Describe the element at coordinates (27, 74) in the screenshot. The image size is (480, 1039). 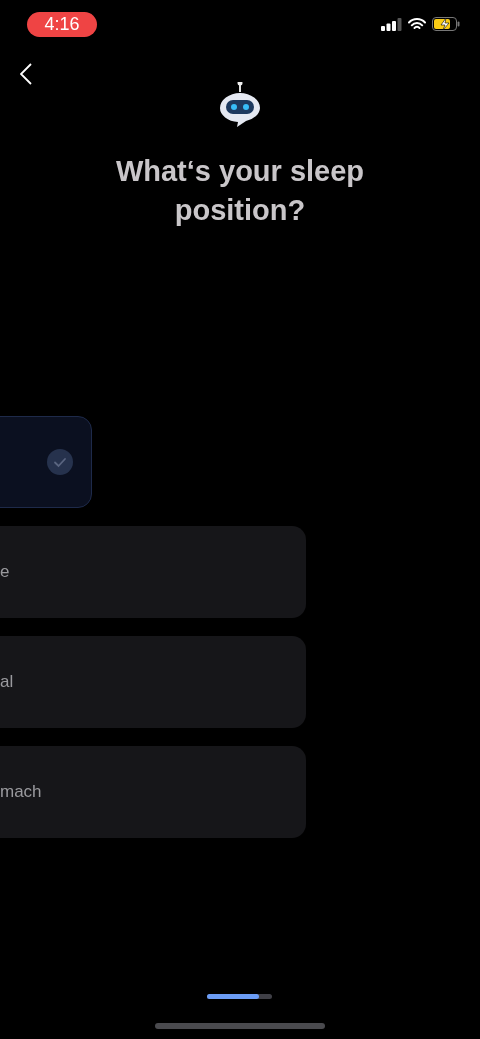
I see `back-button` at that location.